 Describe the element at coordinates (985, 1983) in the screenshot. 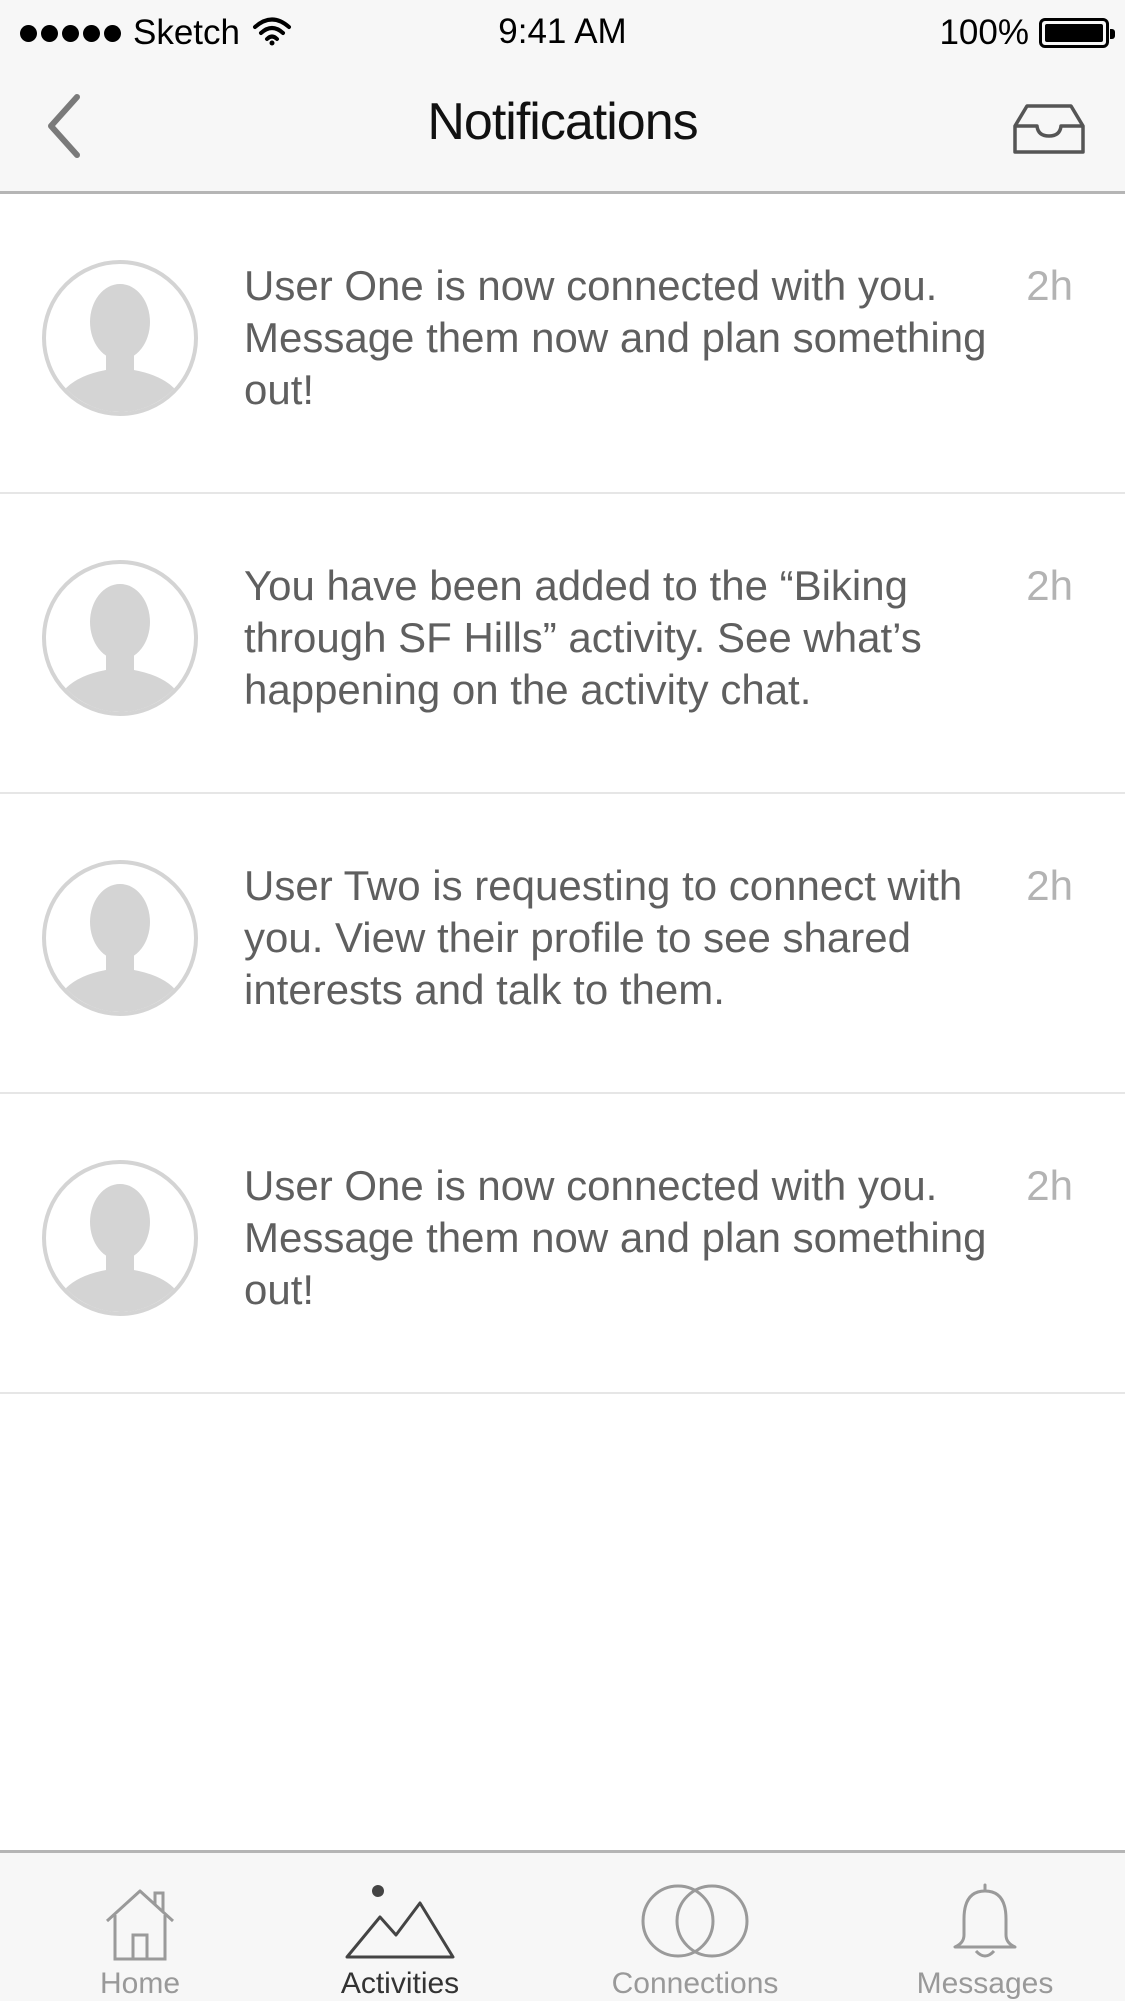

I see `tab-label: Messages` at that location.